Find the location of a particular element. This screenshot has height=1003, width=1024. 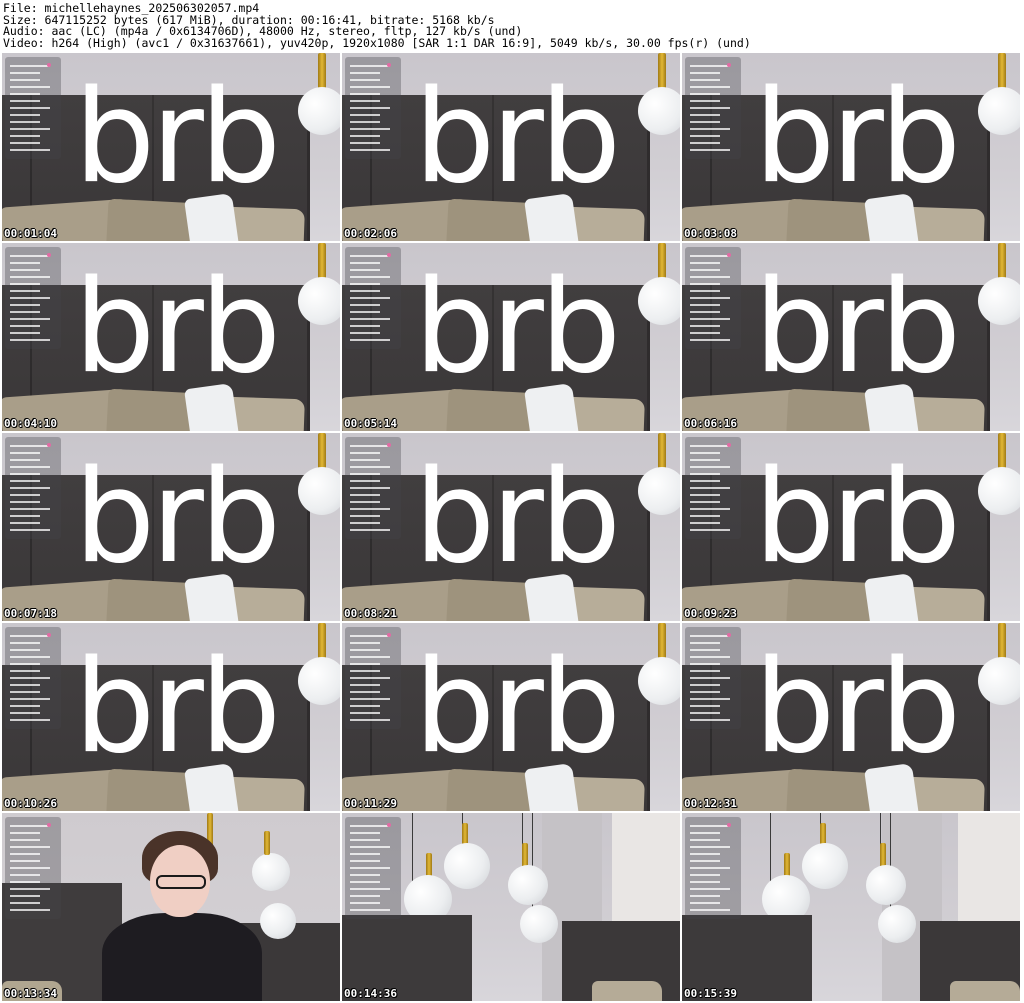

timestamp-label: 00:03:08 is located at coordinates (710, 233).